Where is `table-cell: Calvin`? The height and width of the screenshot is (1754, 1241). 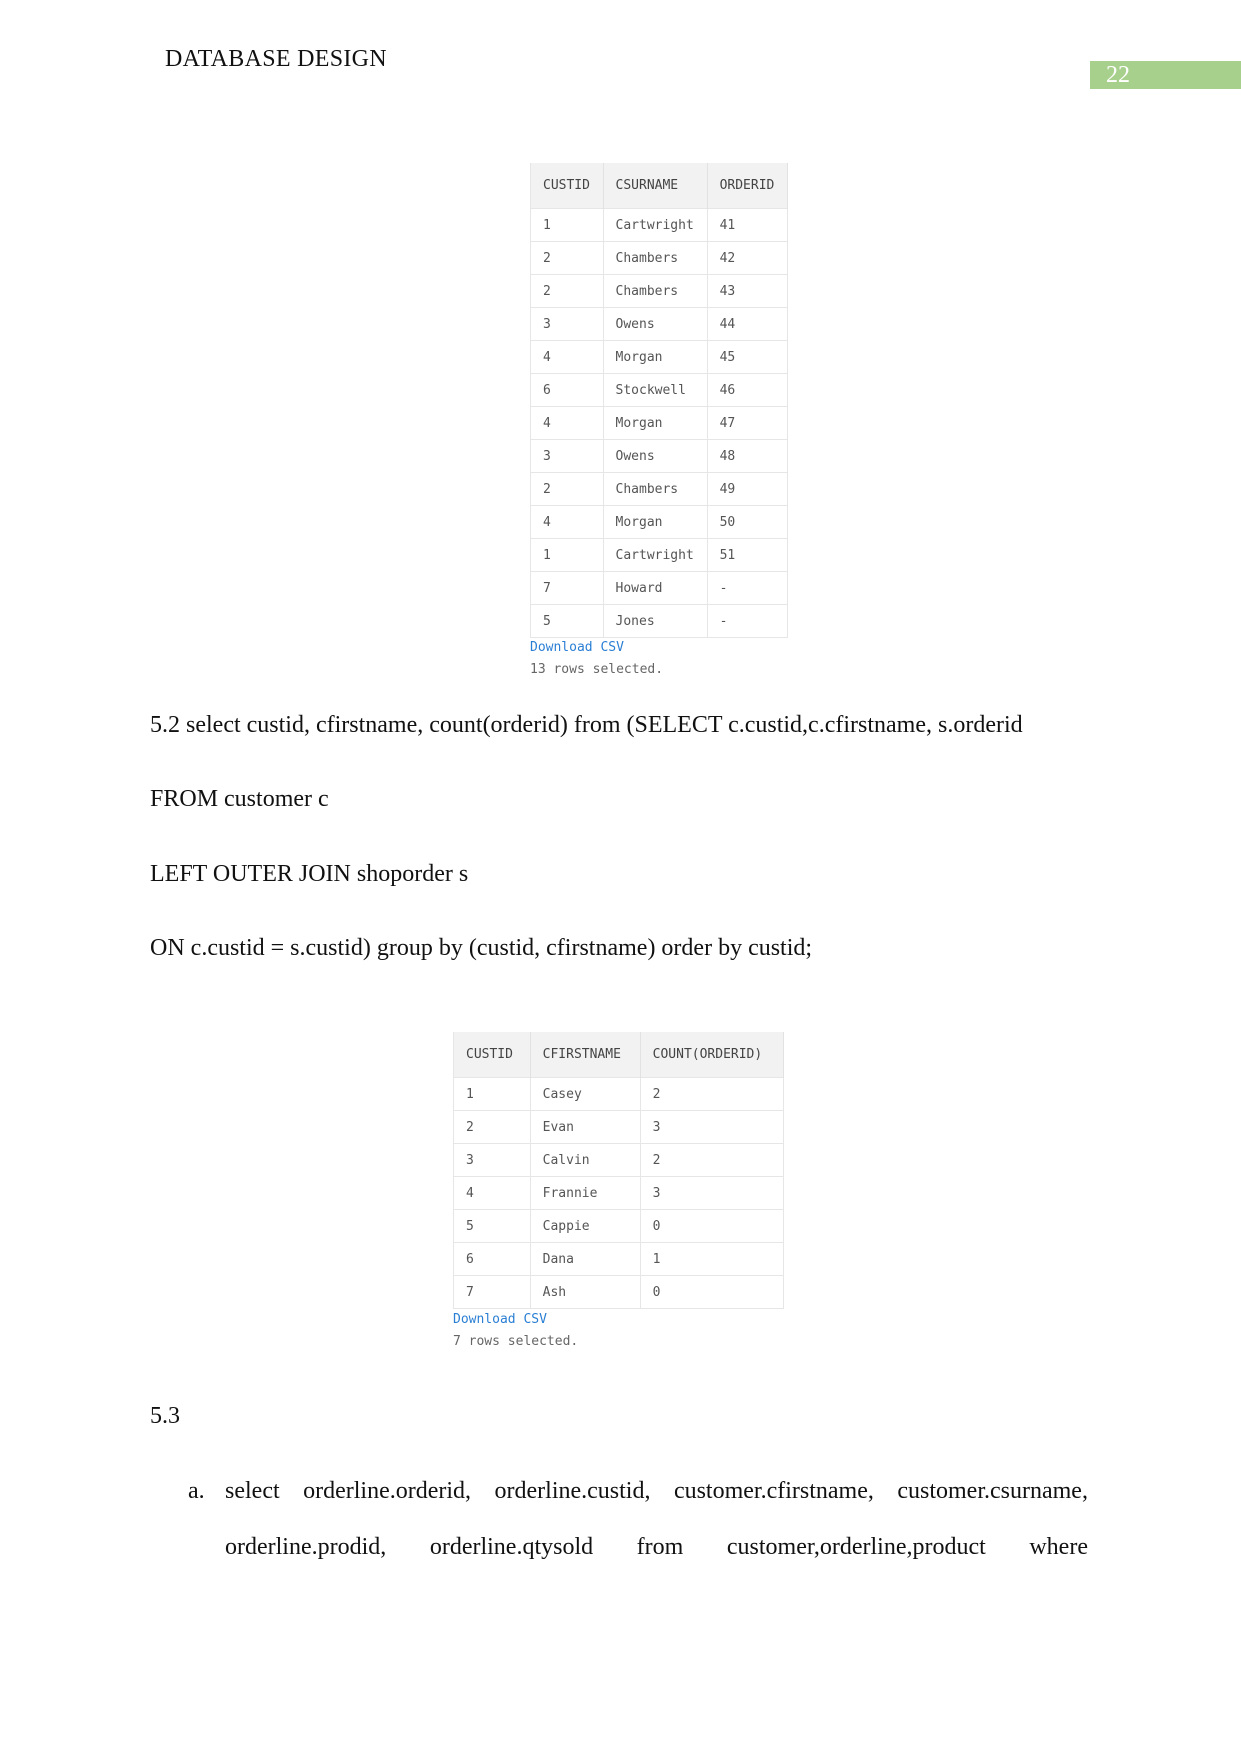
table-cell: Calvin is located at coordinates (585, 1160).